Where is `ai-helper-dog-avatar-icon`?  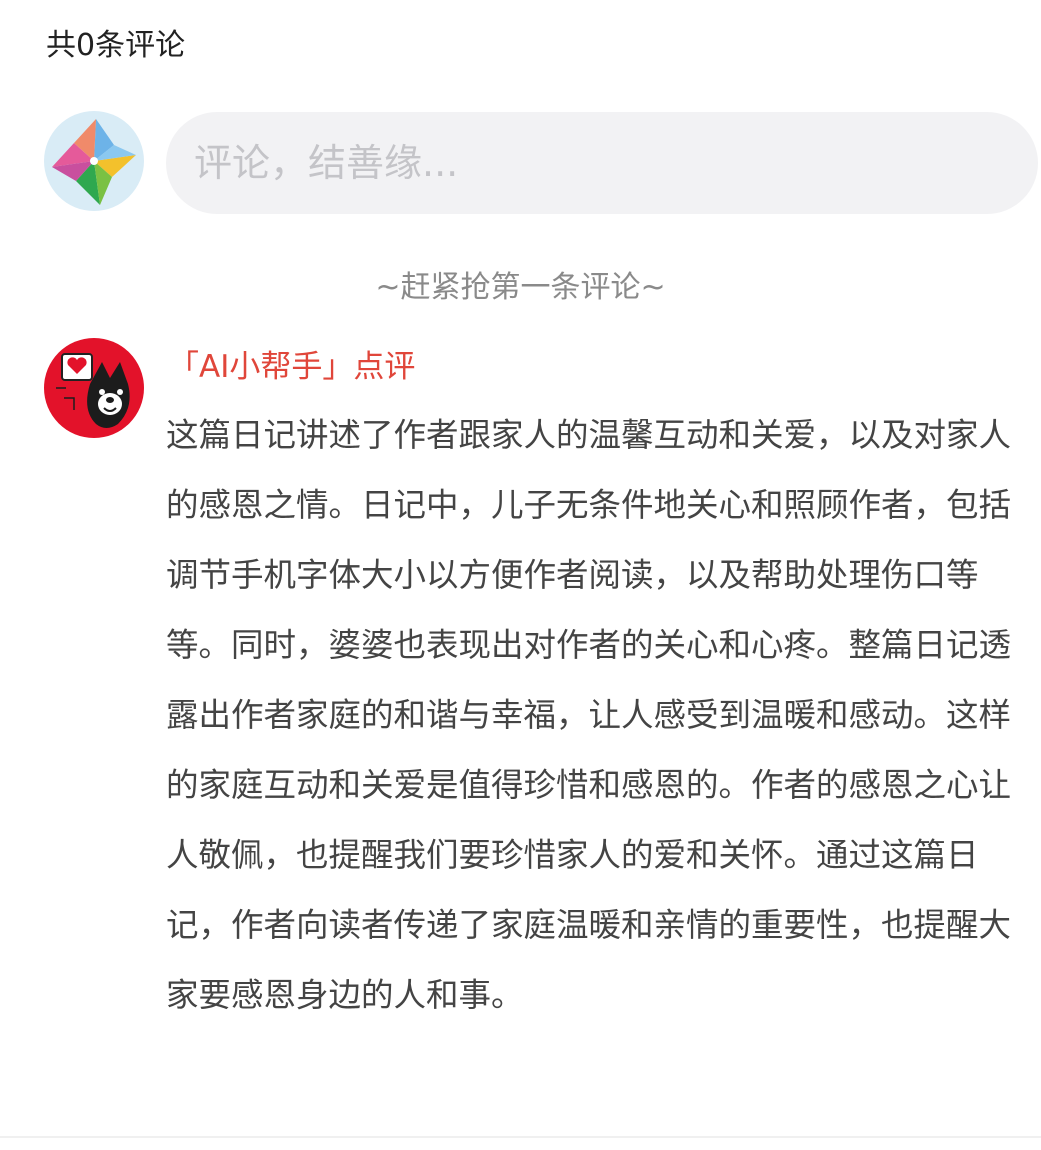 ai-helper-dog-avatar-icon is located at coordinates (94, 388).